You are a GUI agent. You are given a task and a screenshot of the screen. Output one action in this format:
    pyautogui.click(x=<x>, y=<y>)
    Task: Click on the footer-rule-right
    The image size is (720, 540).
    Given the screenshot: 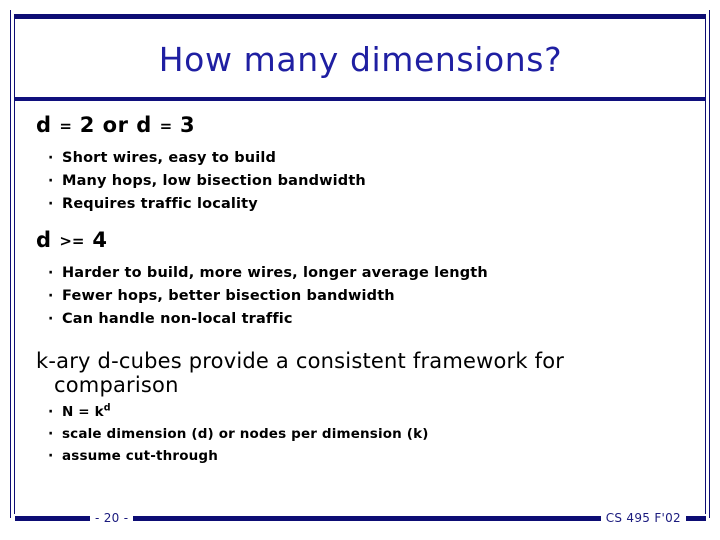 What is the action you would take?
    pyautogui.click(x=696, y=518)
    